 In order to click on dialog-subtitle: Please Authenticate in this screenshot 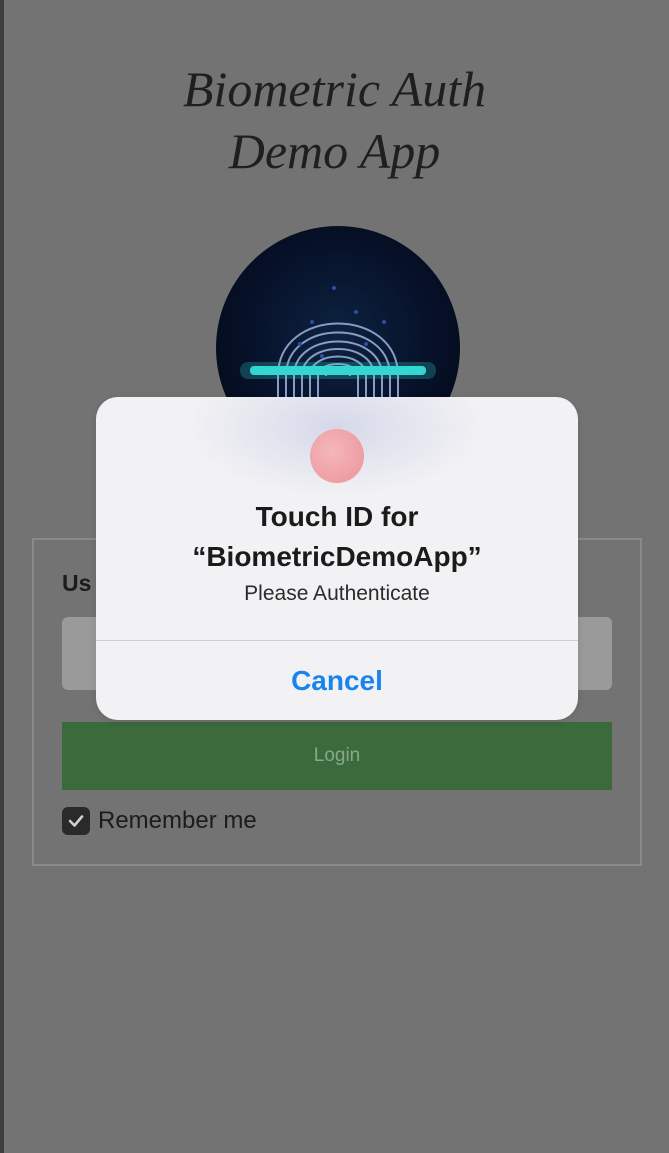, I will do `click(337, 593)`.